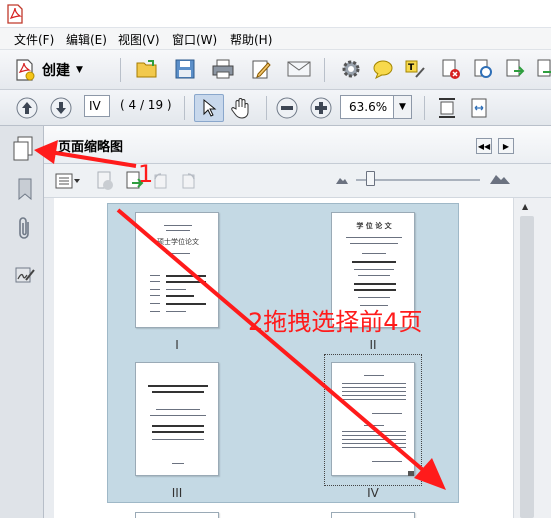 Image resolution: width=551 pixels, height=518 pixels. What do you see at coordinates (335, 322) in the screenshot?
I see `annotation-step-2: 2拖拽选择前4页` at bounding box center [335, 322].